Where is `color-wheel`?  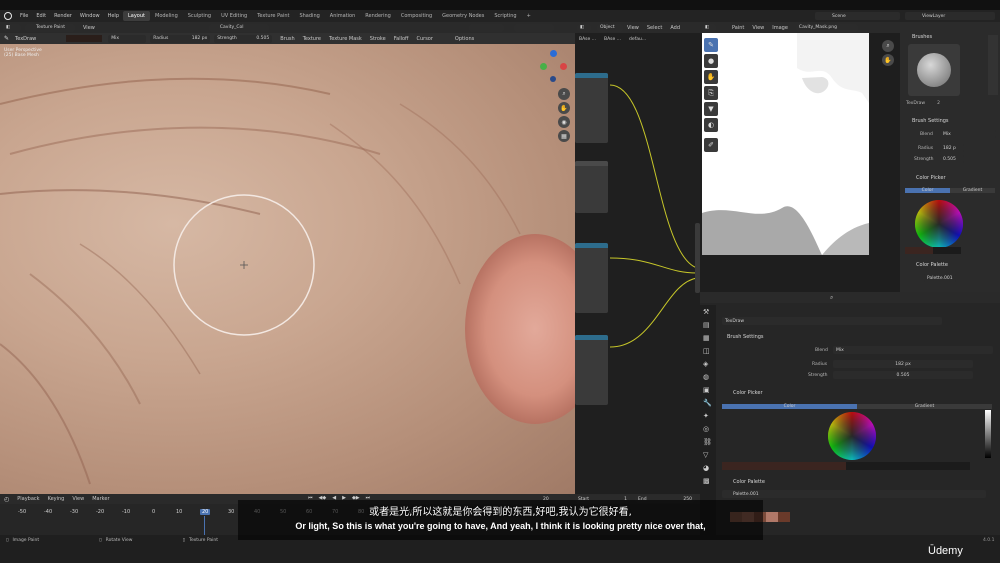 color-wheel is located at coordinates (939, 224).